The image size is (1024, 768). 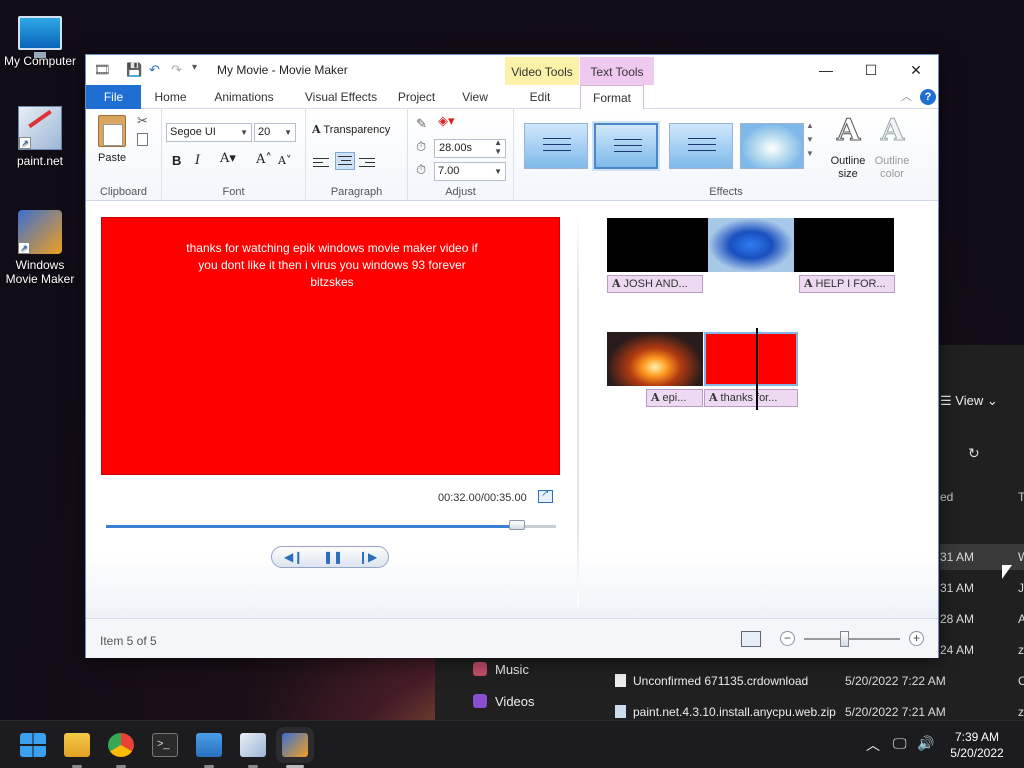 What do you see at coordinates (264, 159) in the screenshot?
I see `grow-font-icon: A˄` at bounding box center [264, 159].